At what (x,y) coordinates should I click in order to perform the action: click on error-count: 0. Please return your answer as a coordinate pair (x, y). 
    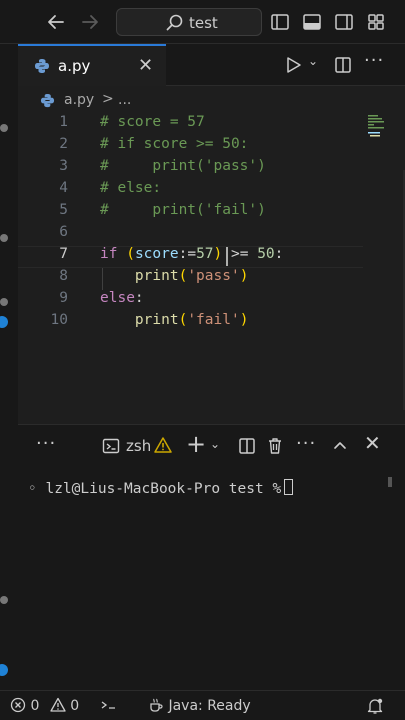
    Looking at the image, I should click on (35, 706).